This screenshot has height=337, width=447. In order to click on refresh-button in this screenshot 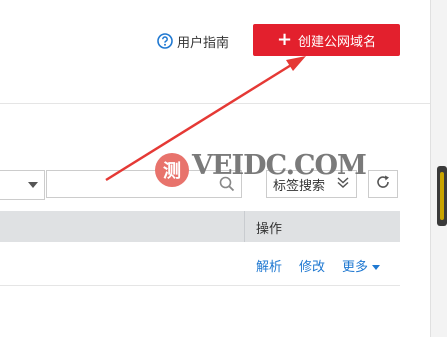, I will do `click(383, 184)`.